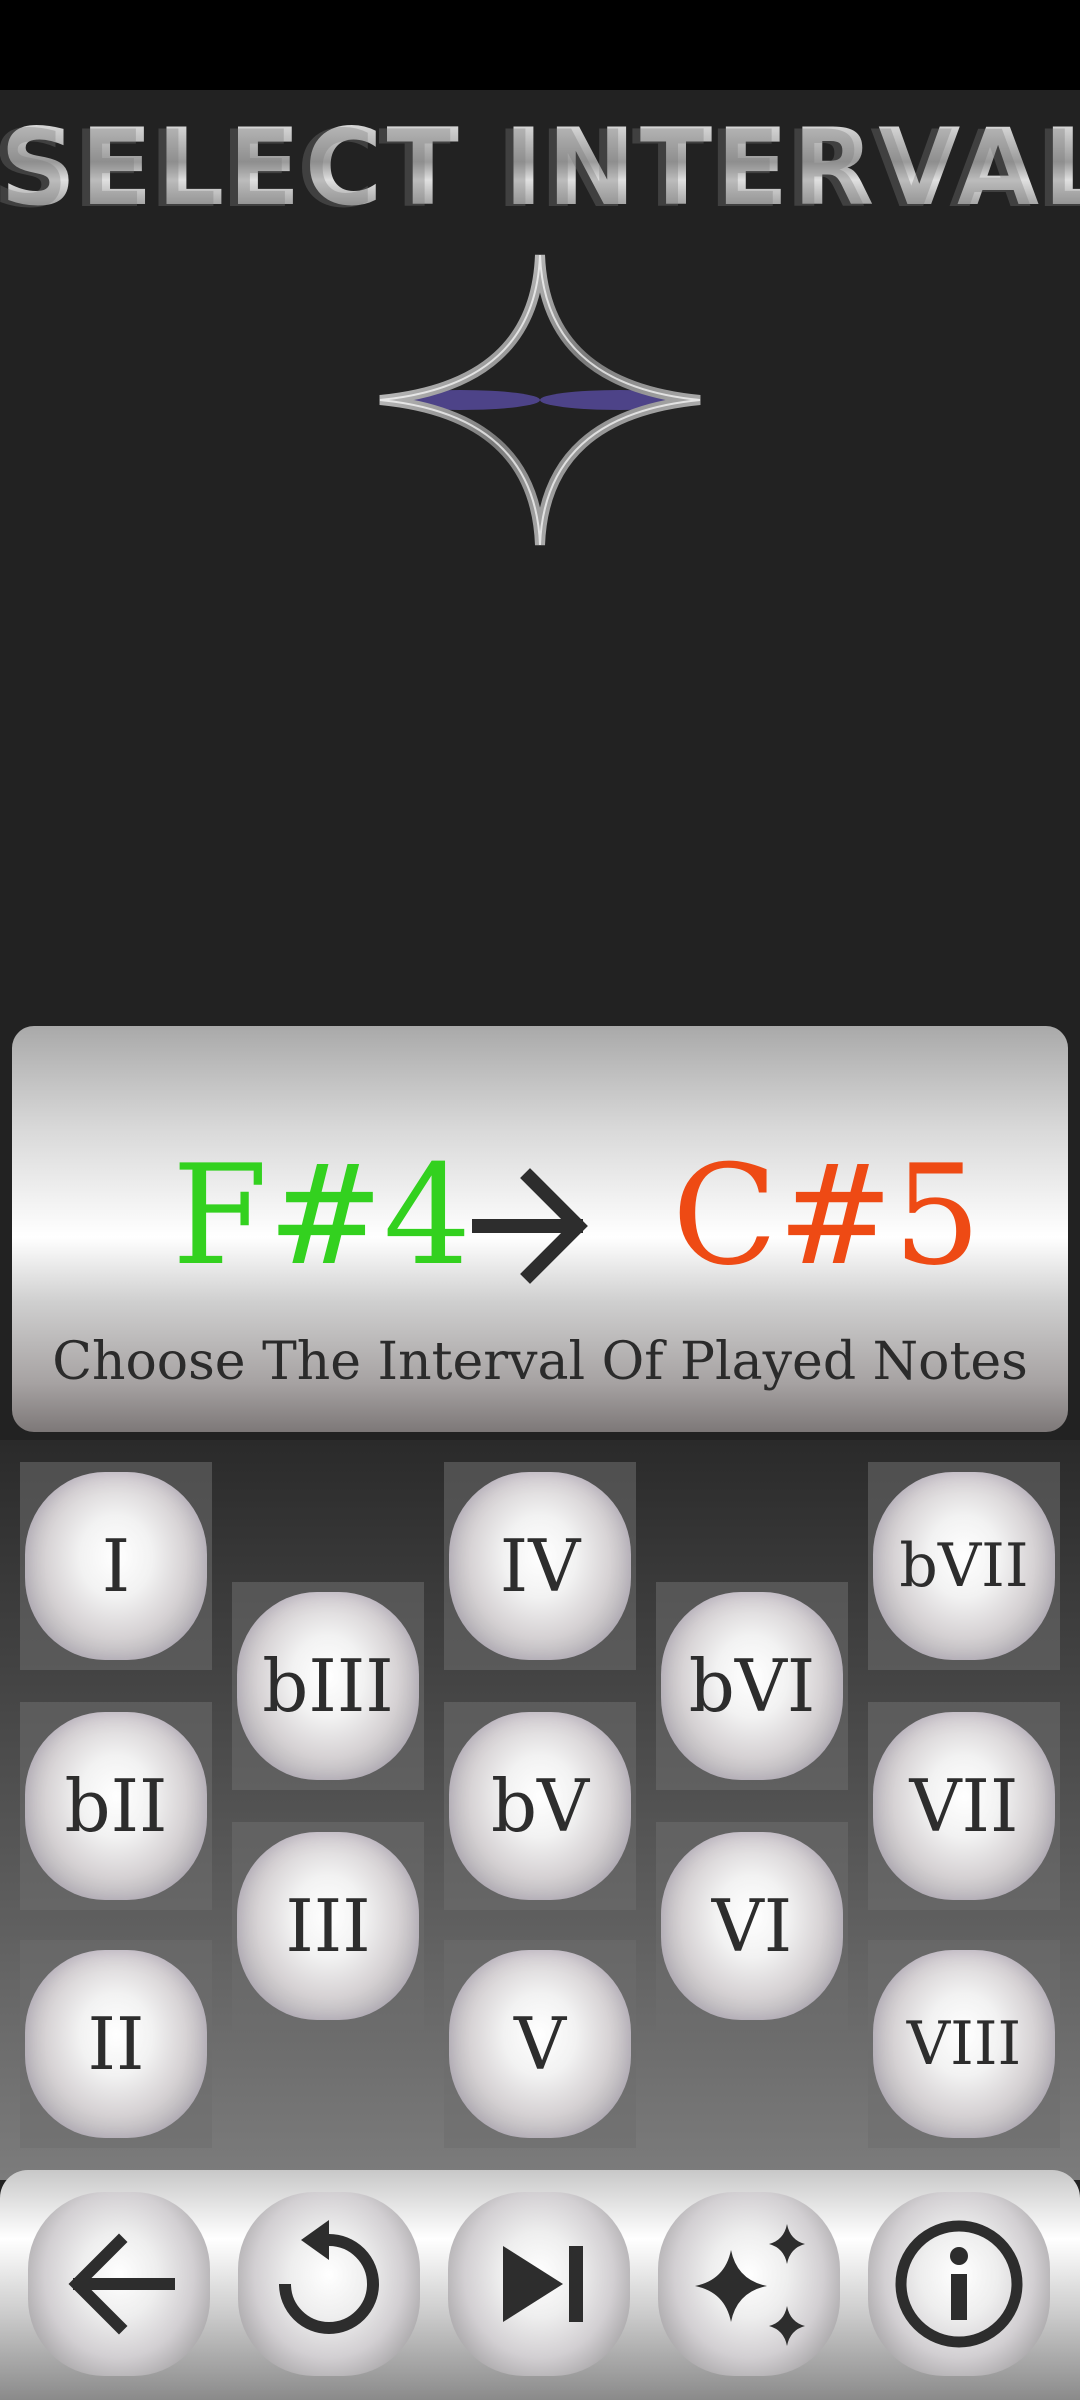 The height and width of the screenshot is (2400, 1080). I want to click on first-note: F#4, so click(322, 1215).